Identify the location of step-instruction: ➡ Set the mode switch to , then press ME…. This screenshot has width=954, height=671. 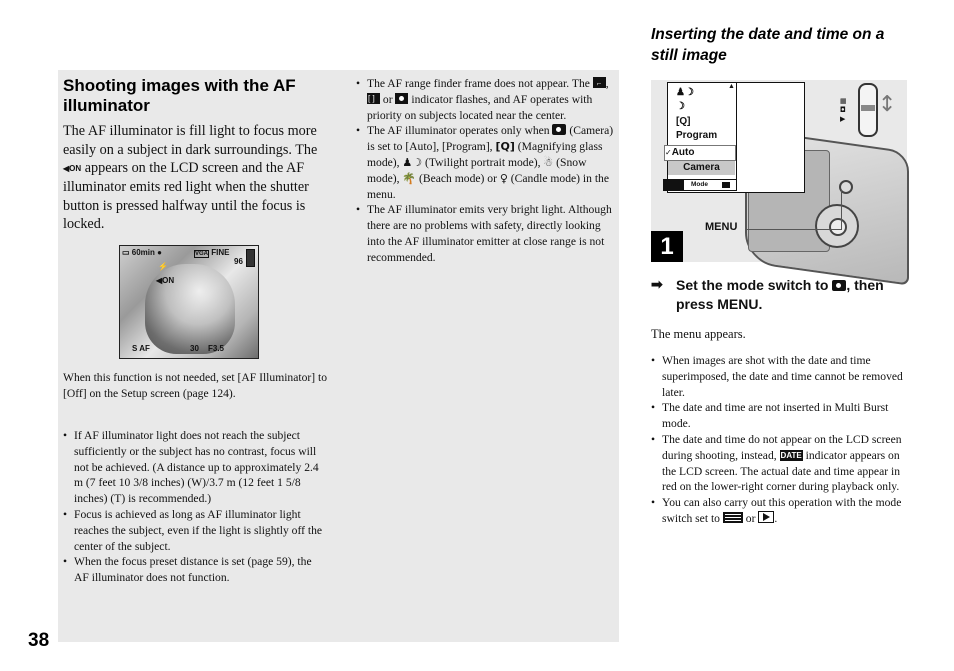
(767, 294).